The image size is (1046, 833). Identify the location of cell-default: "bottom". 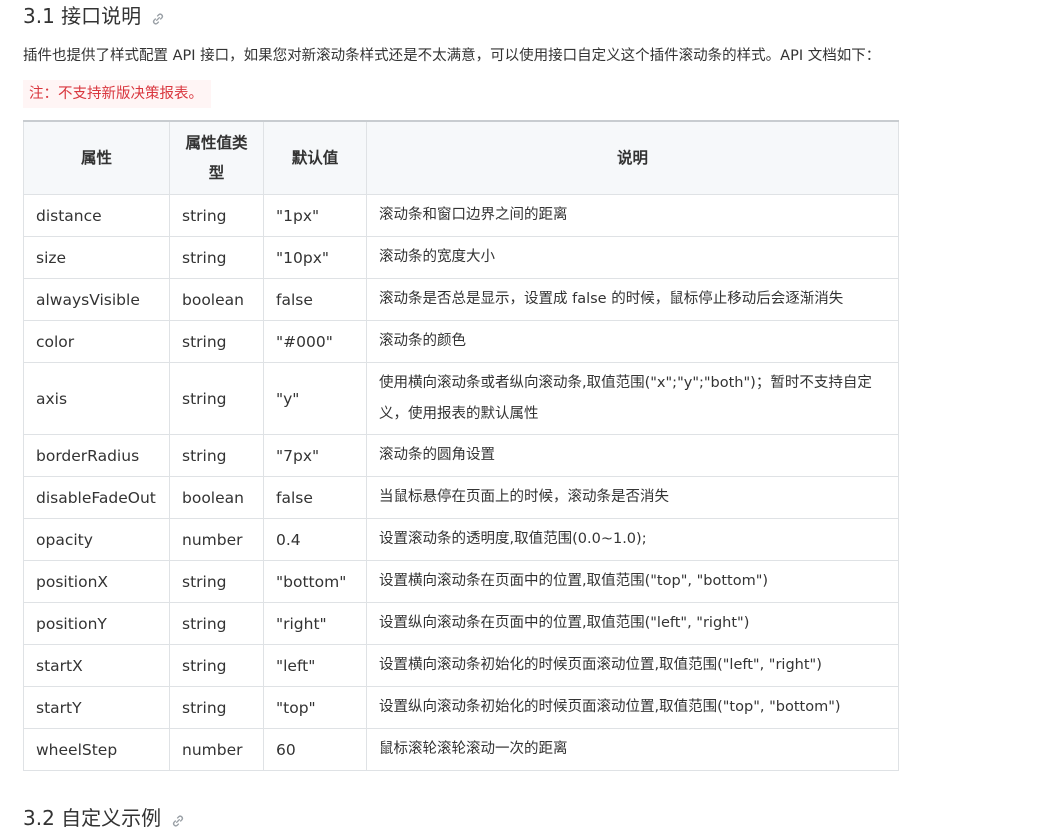
(315, 581).